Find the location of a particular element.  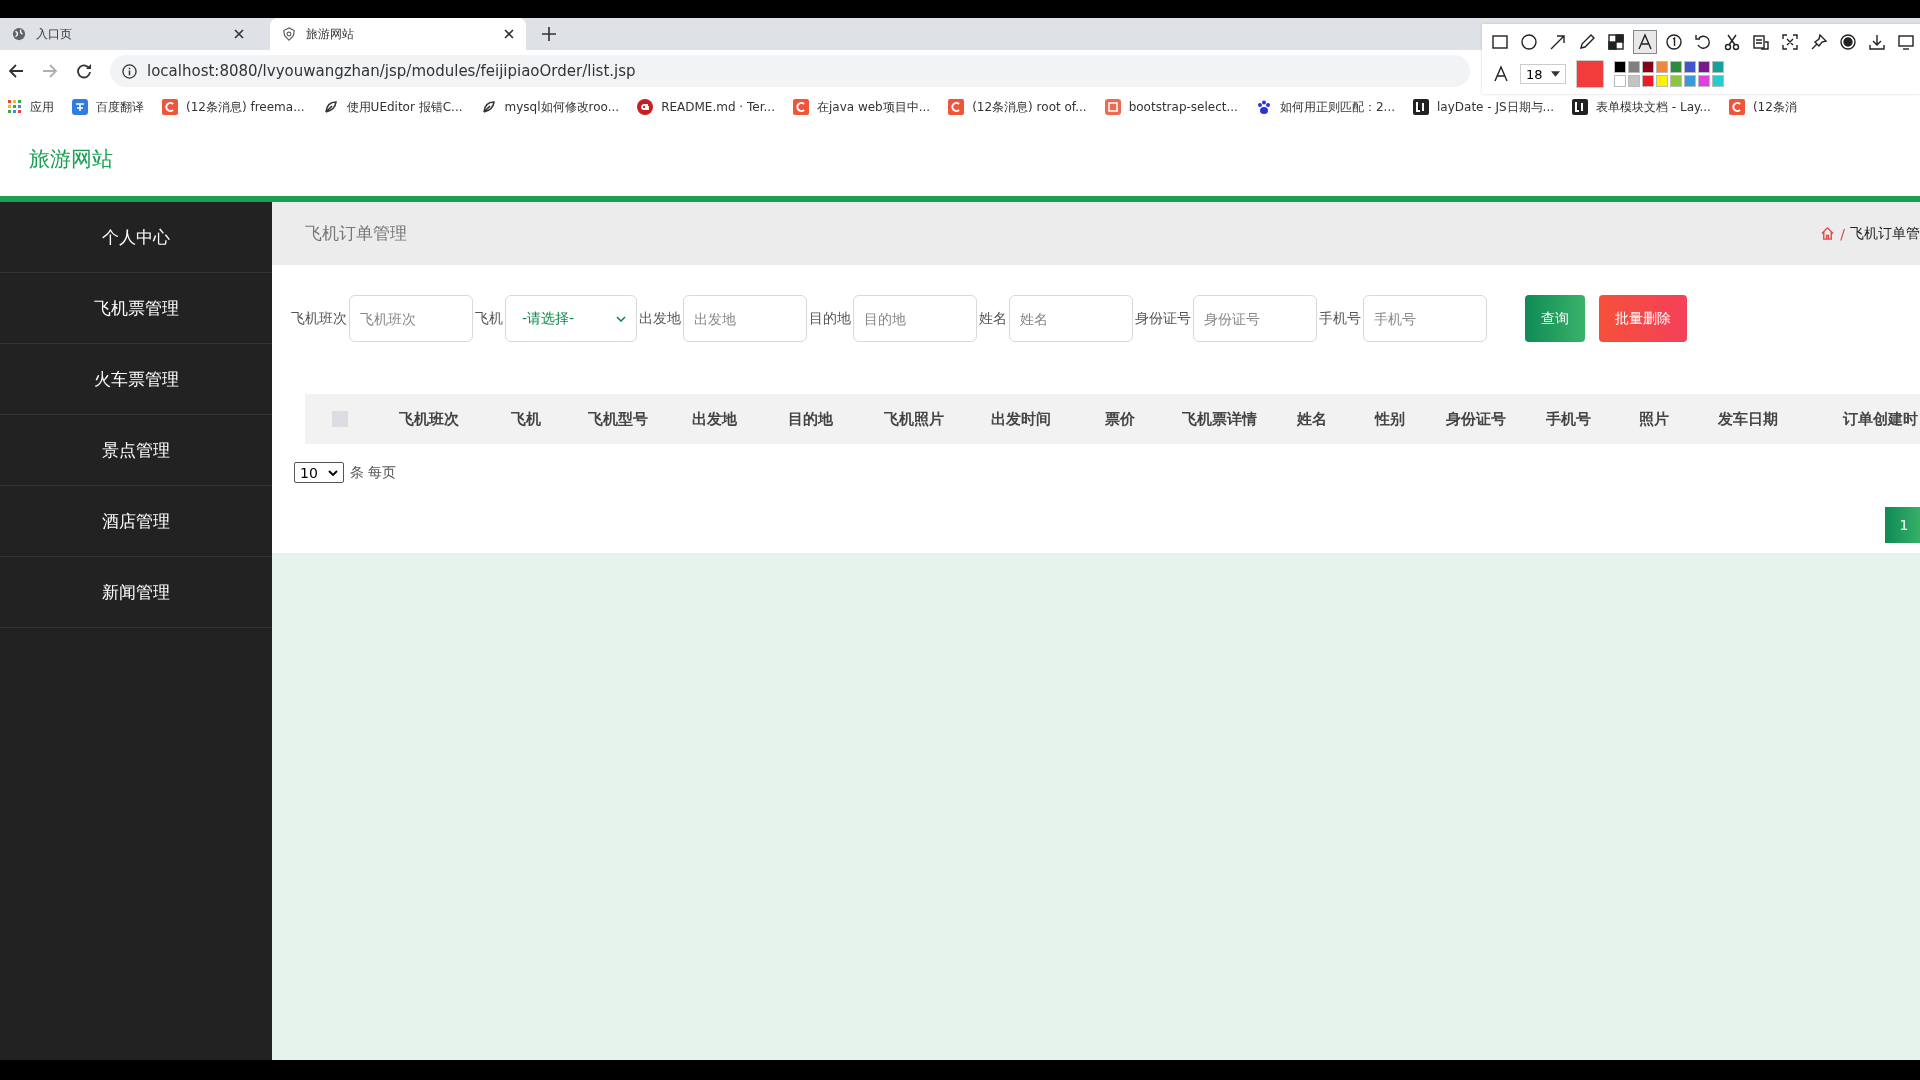

home-icon is located at coordinates (1828, 233).